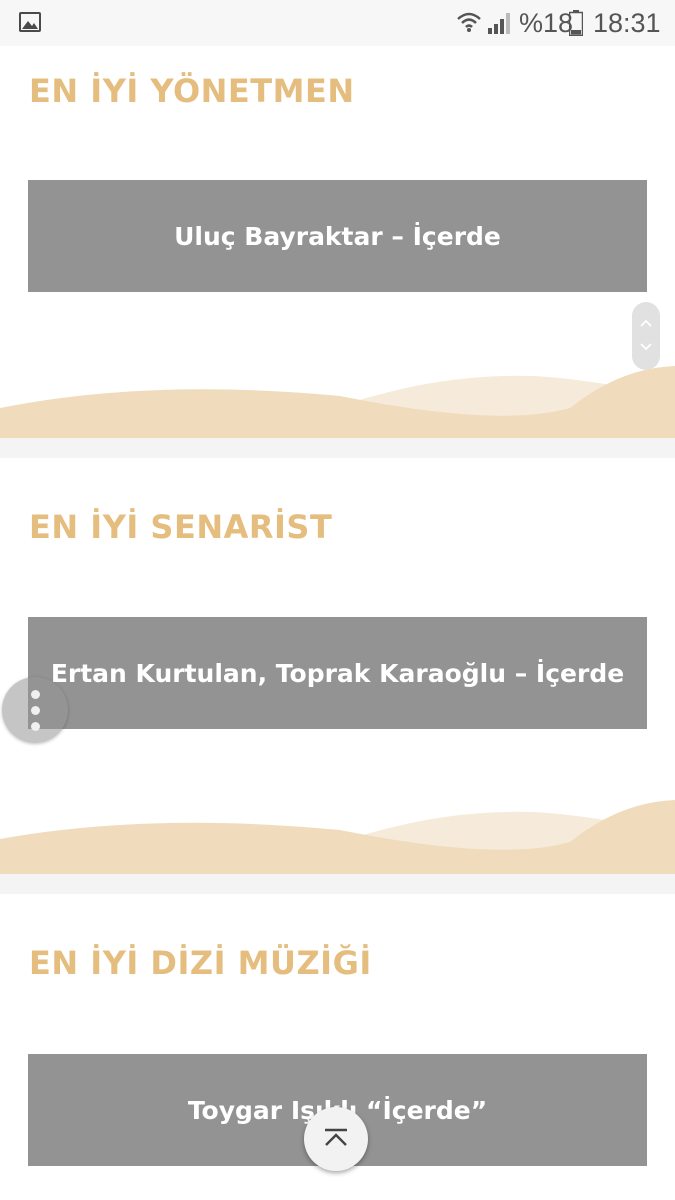 This screenshot has height=1200, width=675. What do you see at coordinates (646, 347) in the screenshot?
I see `chevron-down-icon` at bounding box center [646, 347].